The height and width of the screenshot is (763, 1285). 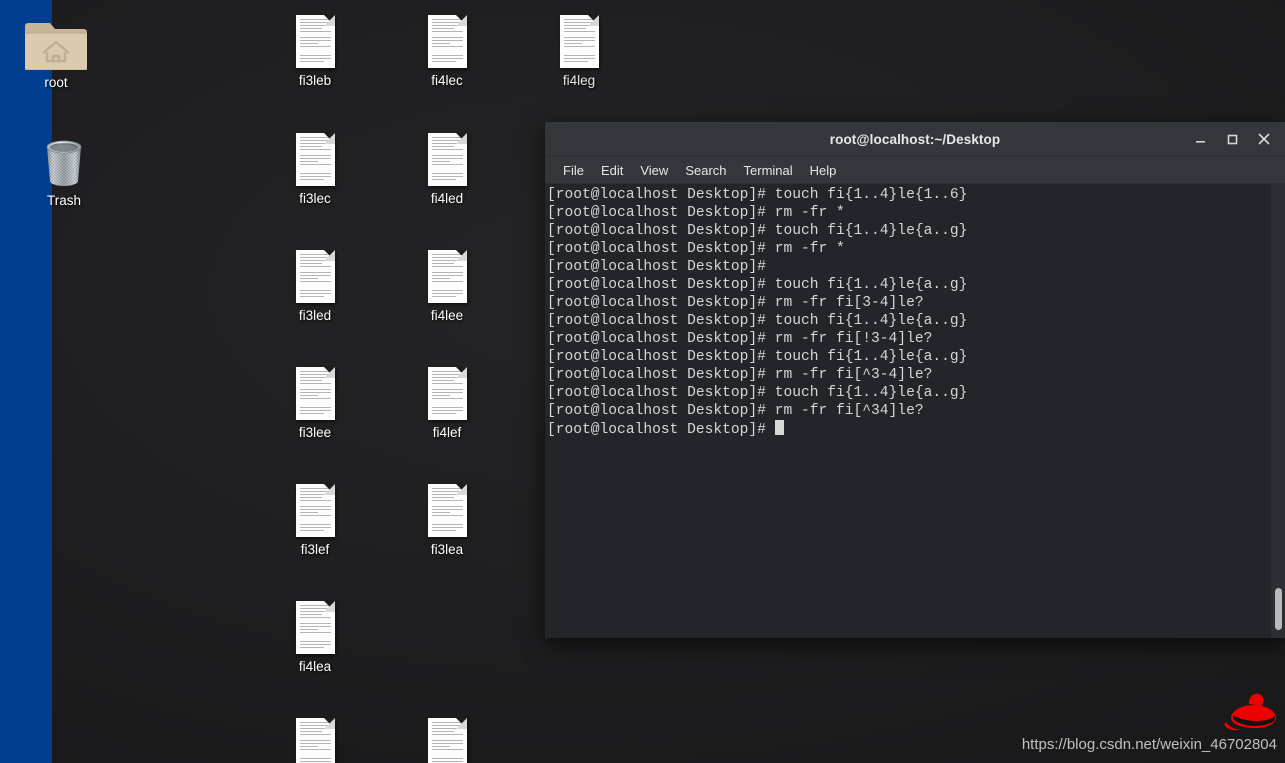 I want to click on menu-help: Help, so click(x=823, y=170).